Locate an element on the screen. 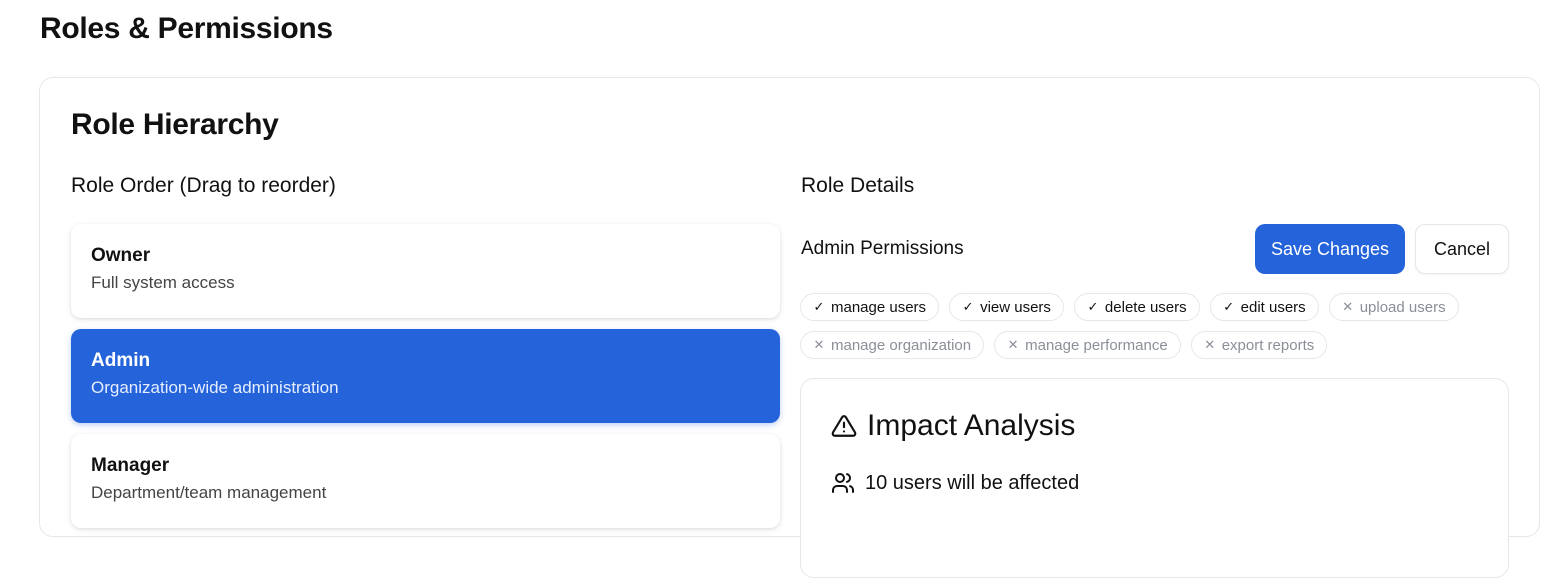 The height and width of the screenshot is (578, 1547). permission-chip-upload-users: ✕ upload users is located at coordinates (1393, 307).